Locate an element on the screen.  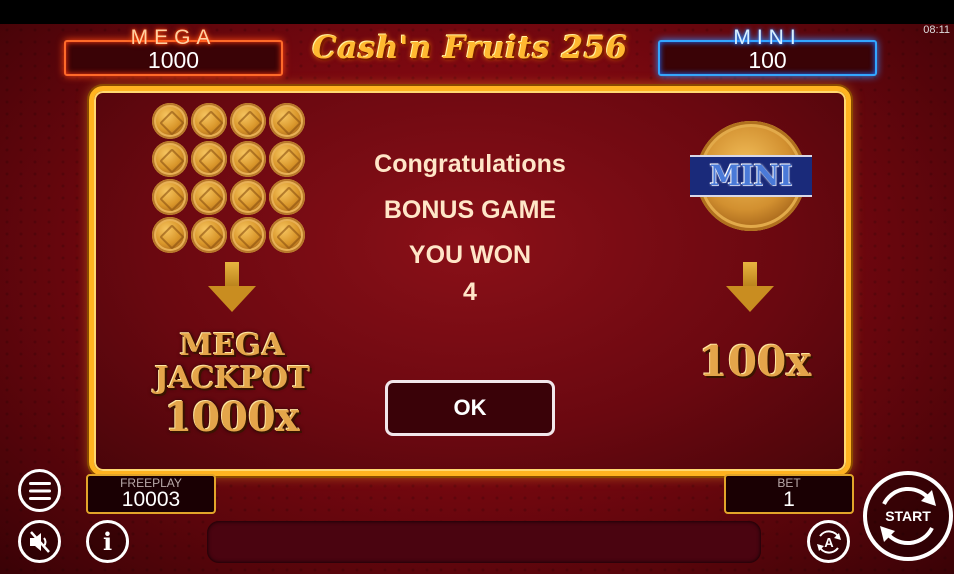
mega-jackpot-display: MEGA 1000 is located at coordinates (173, 51).